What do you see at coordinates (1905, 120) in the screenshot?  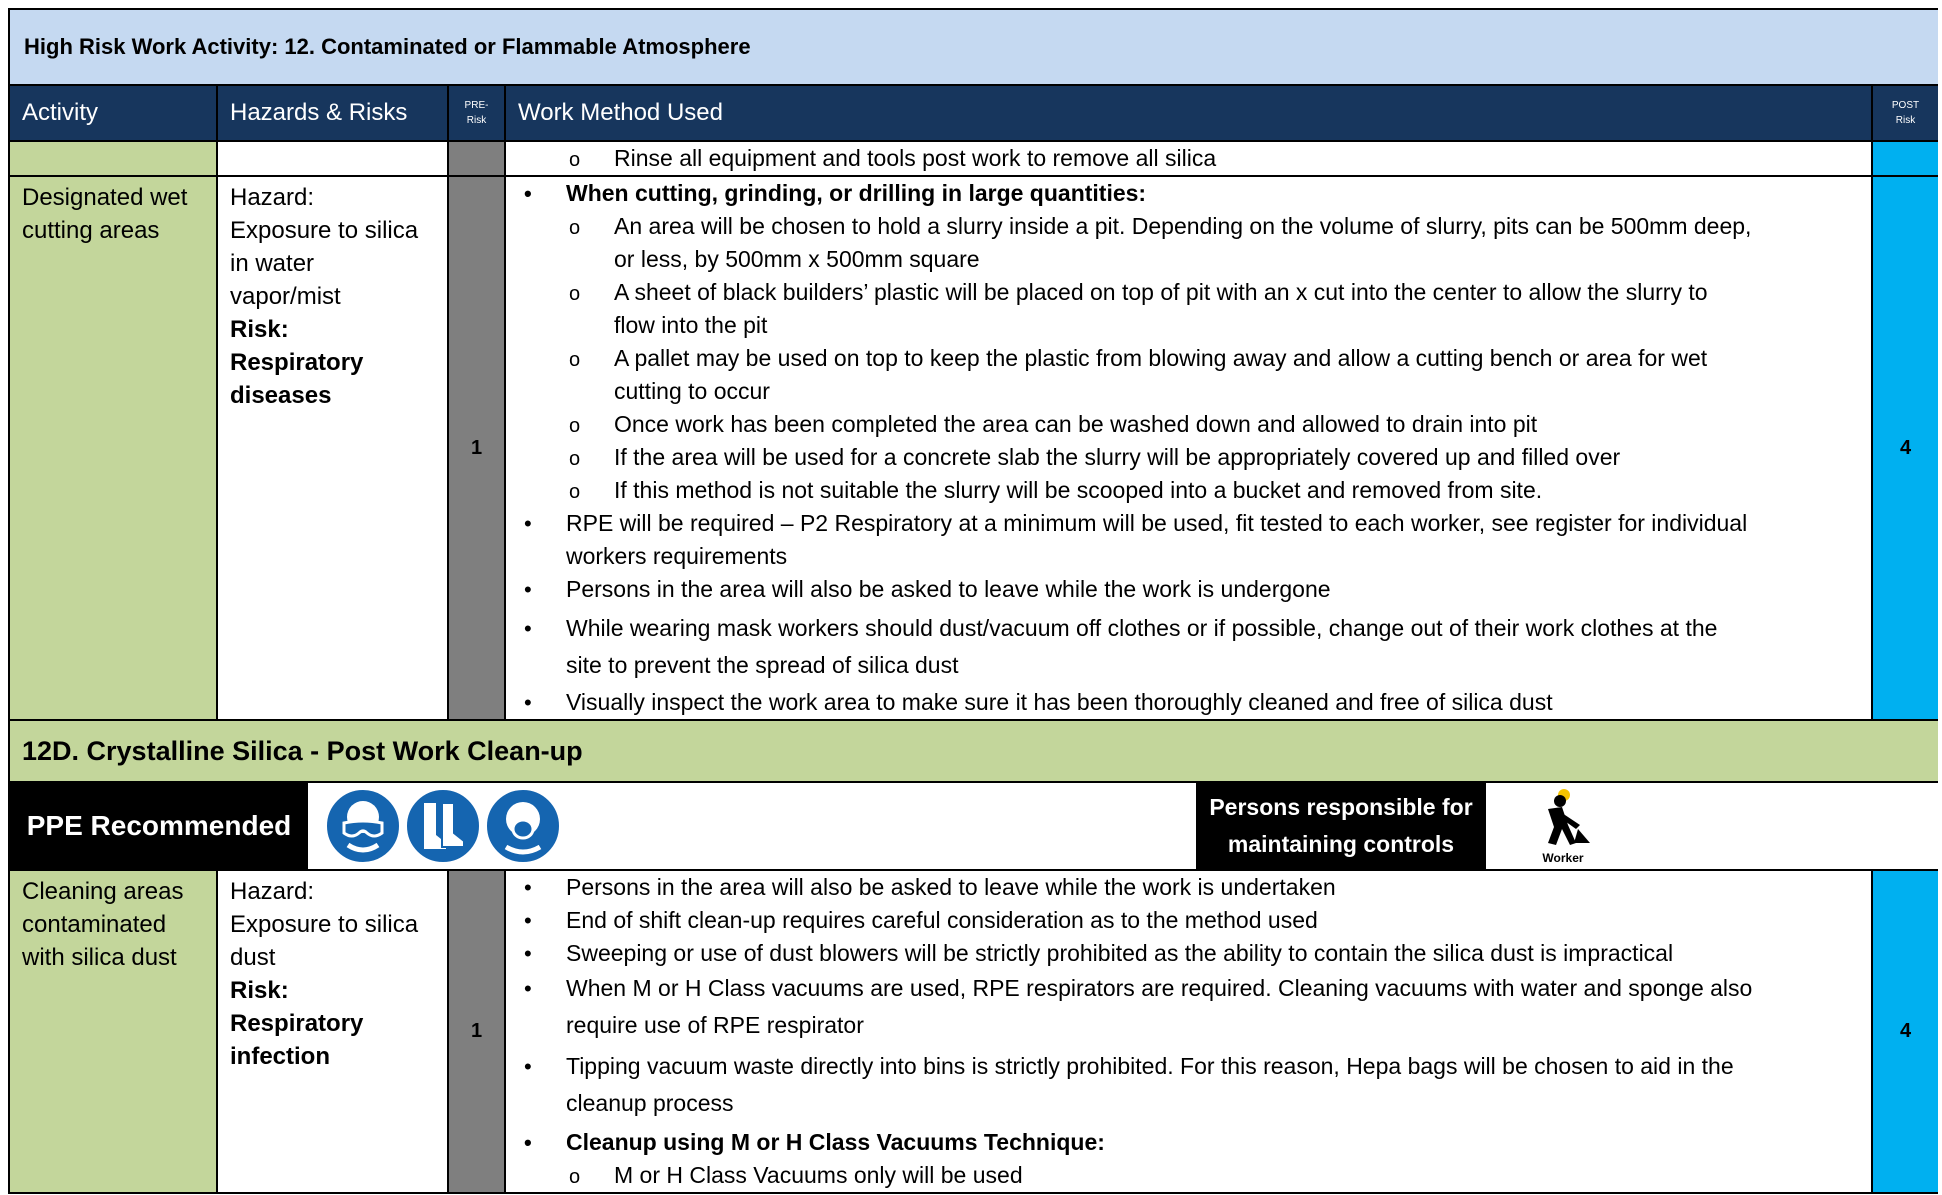 I see `post-risk-header-line2: Risk` at bounding box center [1905, 120].